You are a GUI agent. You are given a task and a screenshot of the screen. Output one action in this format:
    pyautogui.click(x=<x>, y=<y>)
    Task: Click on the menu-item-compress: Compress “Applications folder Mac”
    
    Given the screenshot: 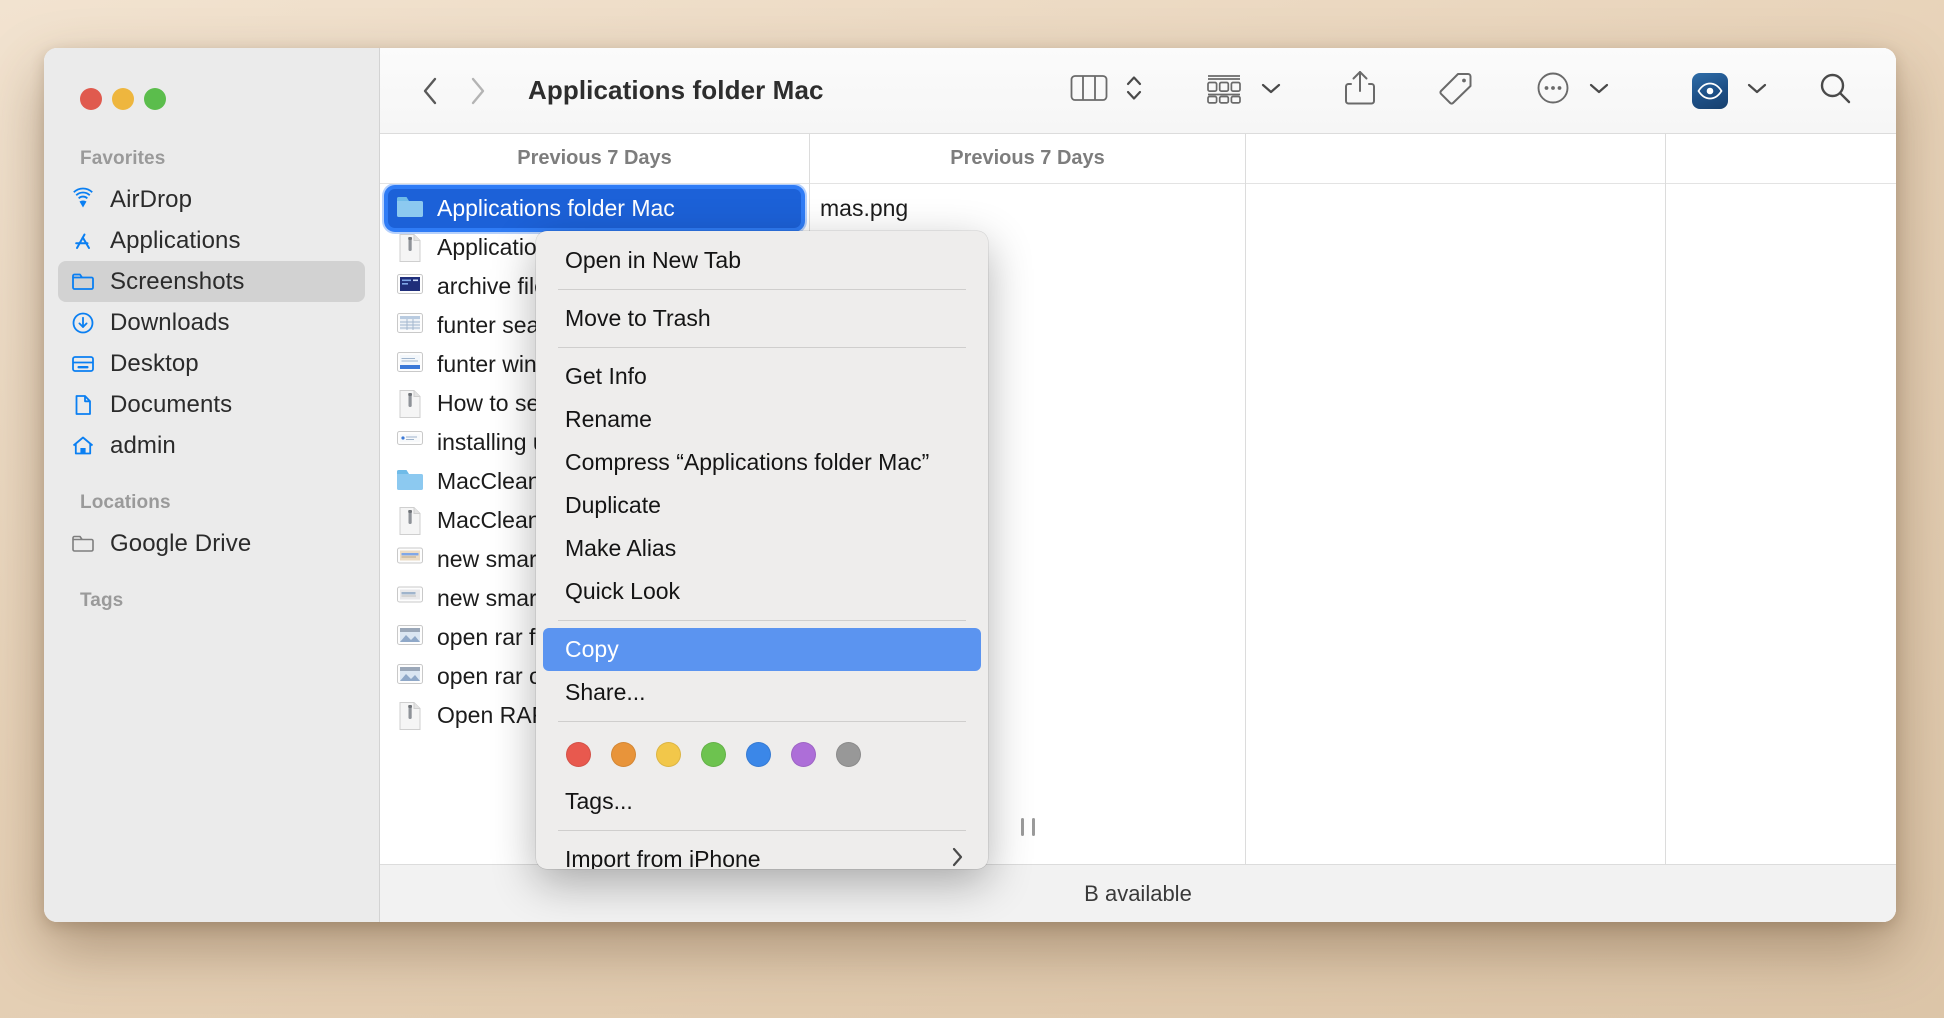 What is the action you would take?
    pyautogui.click(x=762, y=462)
    